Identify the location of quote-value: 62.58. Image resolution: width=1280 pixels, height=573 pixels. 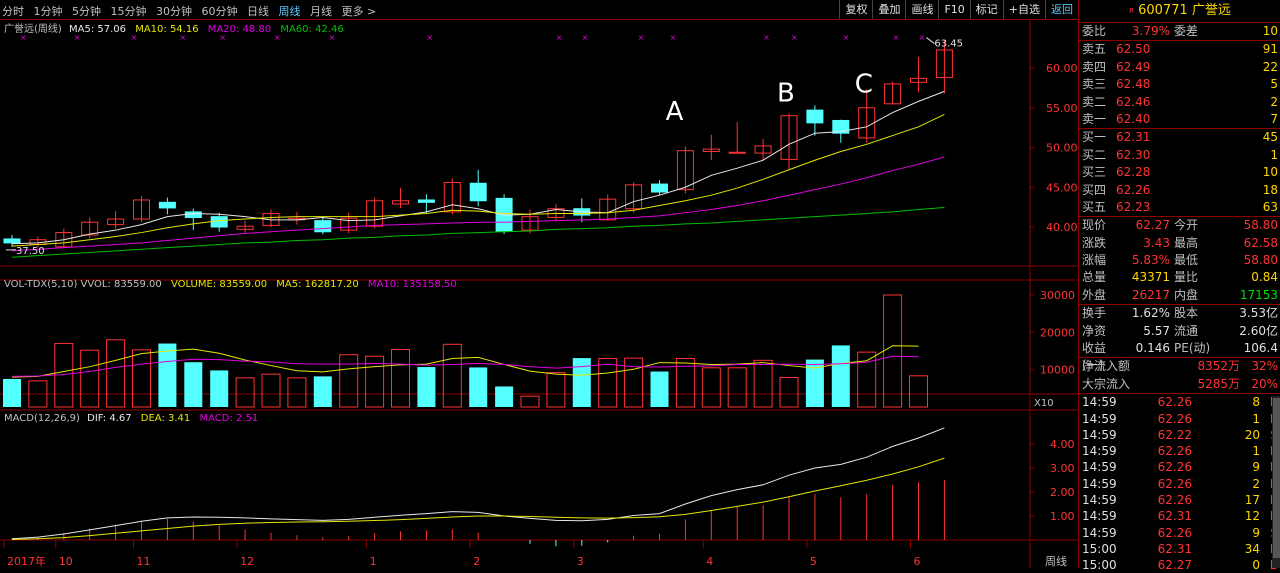
(1260, 242).